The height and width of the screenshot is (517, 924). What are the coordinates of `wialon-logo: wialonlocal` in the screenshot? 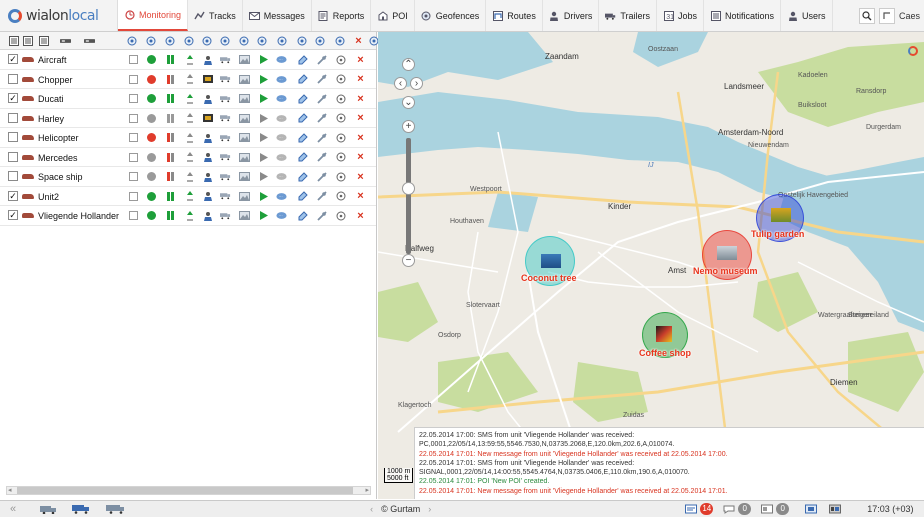 It's located at (59, 15).